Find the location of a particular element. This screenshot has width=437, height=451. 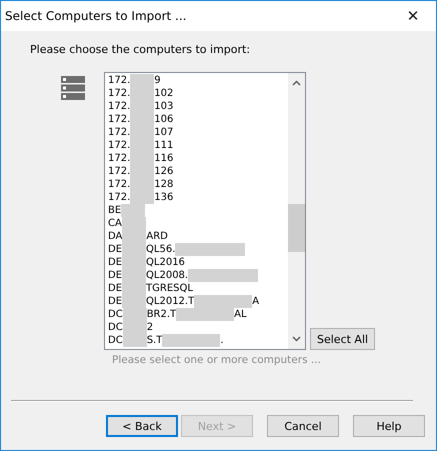

close-button: ✕ is located at coordinates (413, 16).